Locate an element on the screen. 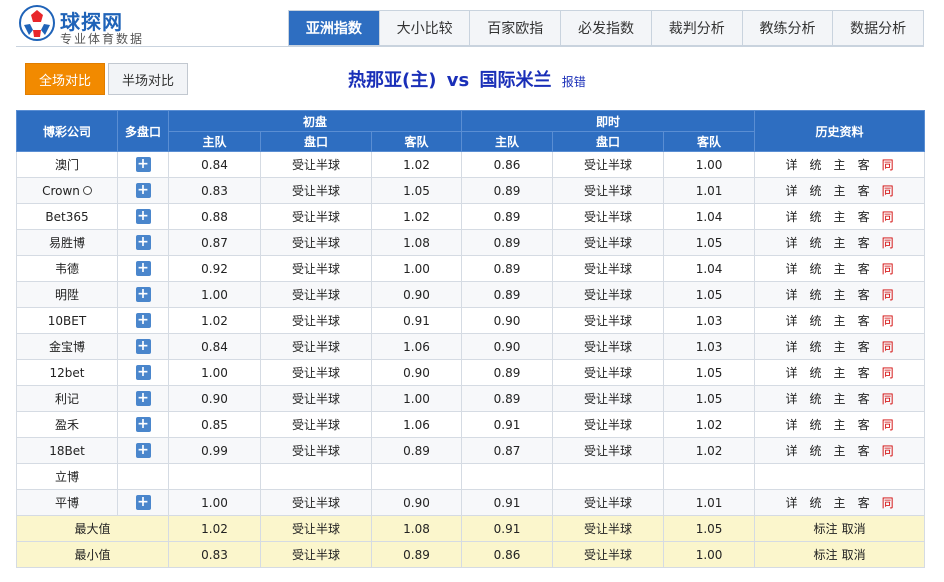  company-name: 12bet is located at coordinates (67, 373).